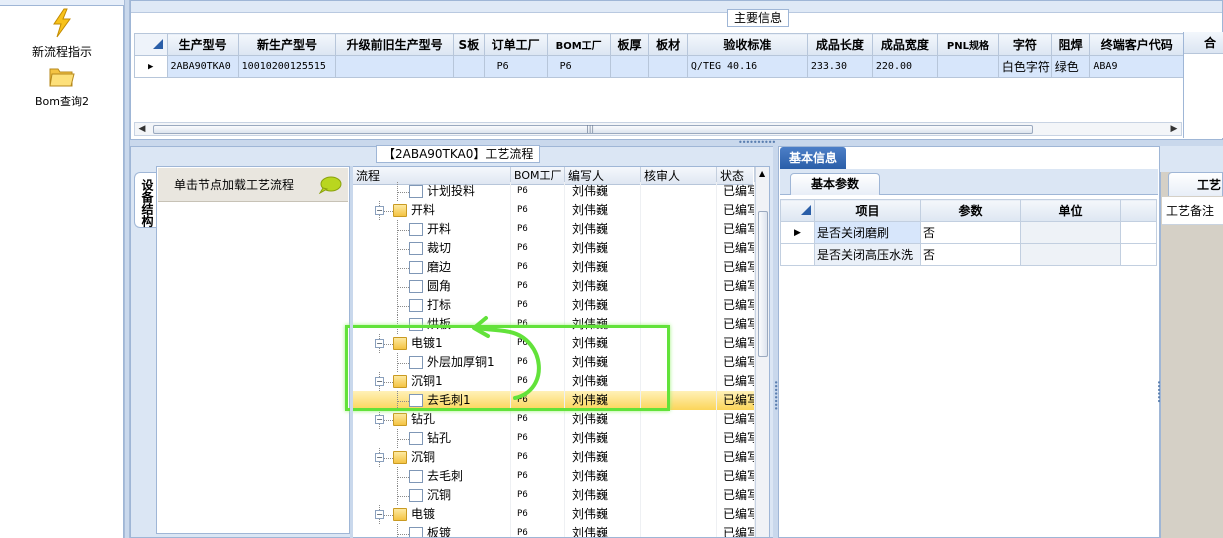  I want to click on table-cell: 220.00, so click(904, 66).